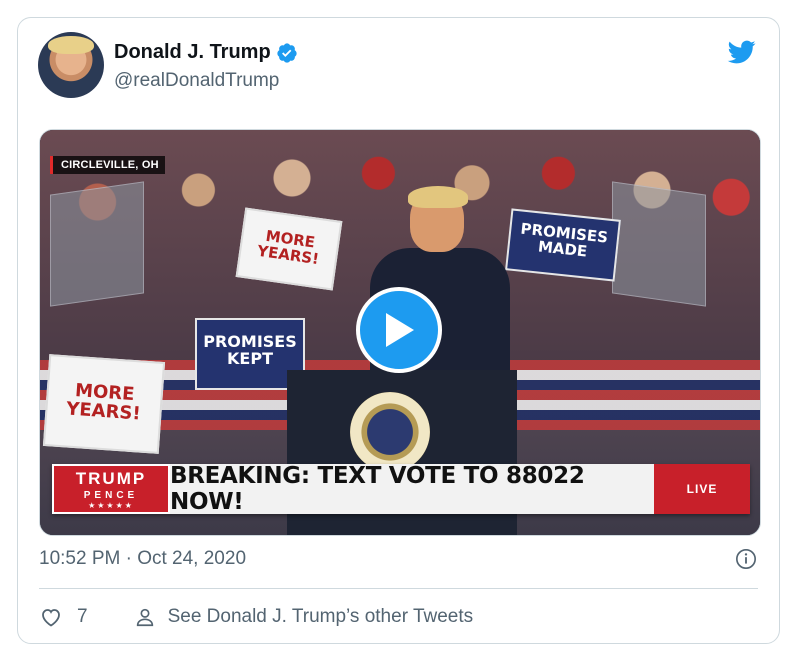 This screenshot has width=799, height=665. I want to click on display-name: Donald J. Trump, so click(192, 52).